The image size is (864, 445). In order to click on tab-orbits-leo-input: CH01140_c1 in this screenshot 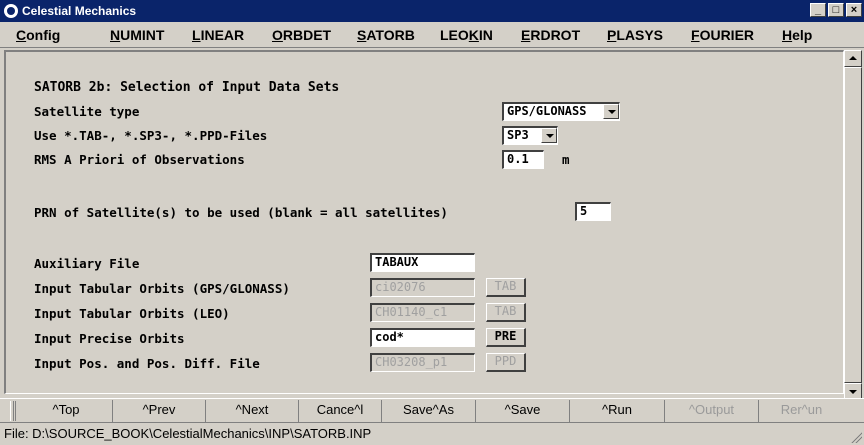, I will do `click(422, 312)`.